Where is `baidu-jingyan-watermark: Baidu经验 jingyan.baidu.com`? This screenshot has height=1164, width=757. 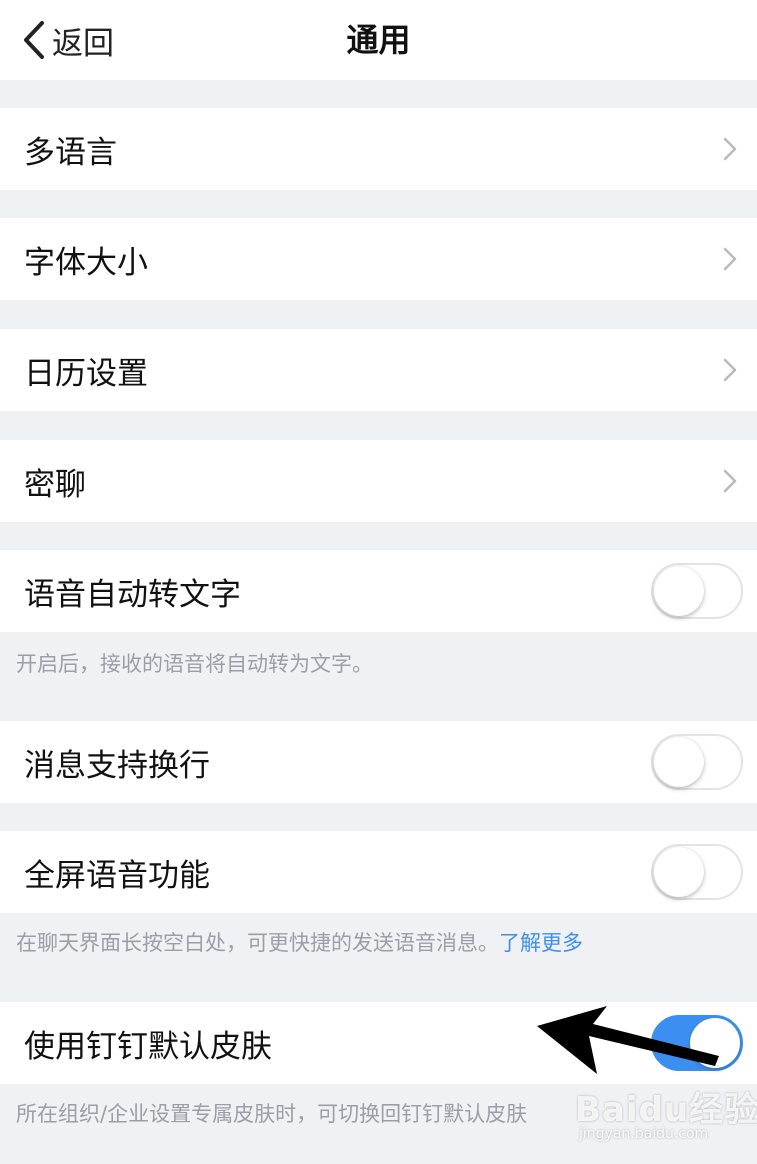 baidu-jingyan-watermark: Baidu经验 jingyan.baidu.com is located at coordinates (666, 1113).